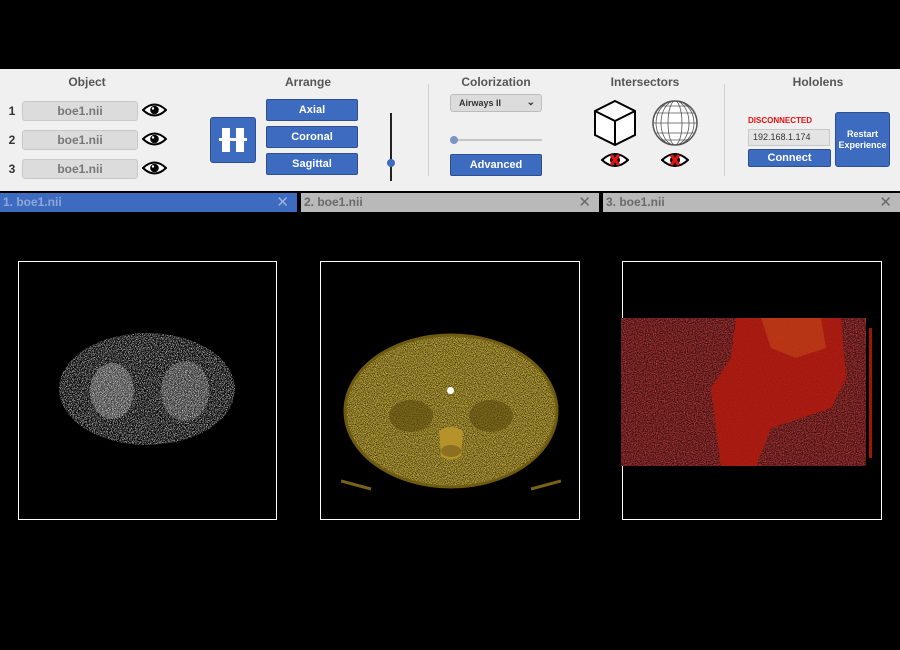 This screenshot has width=900, height=650. I want to click on restart-experience-button: Restart Experience, so click(862, 139).